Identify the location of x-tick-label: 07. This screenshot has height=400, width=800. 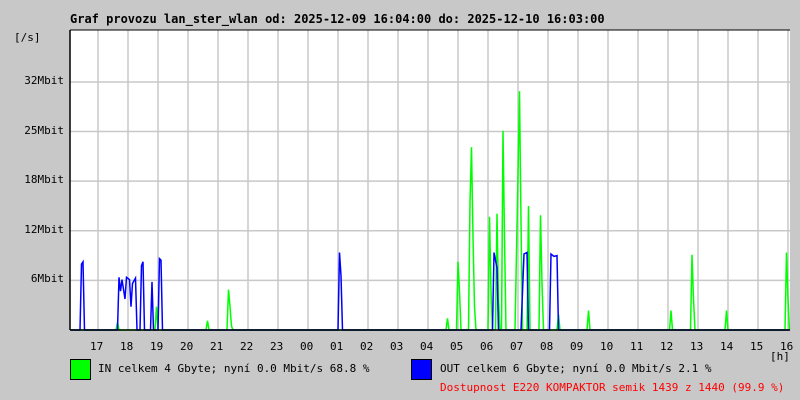
(517, 346).